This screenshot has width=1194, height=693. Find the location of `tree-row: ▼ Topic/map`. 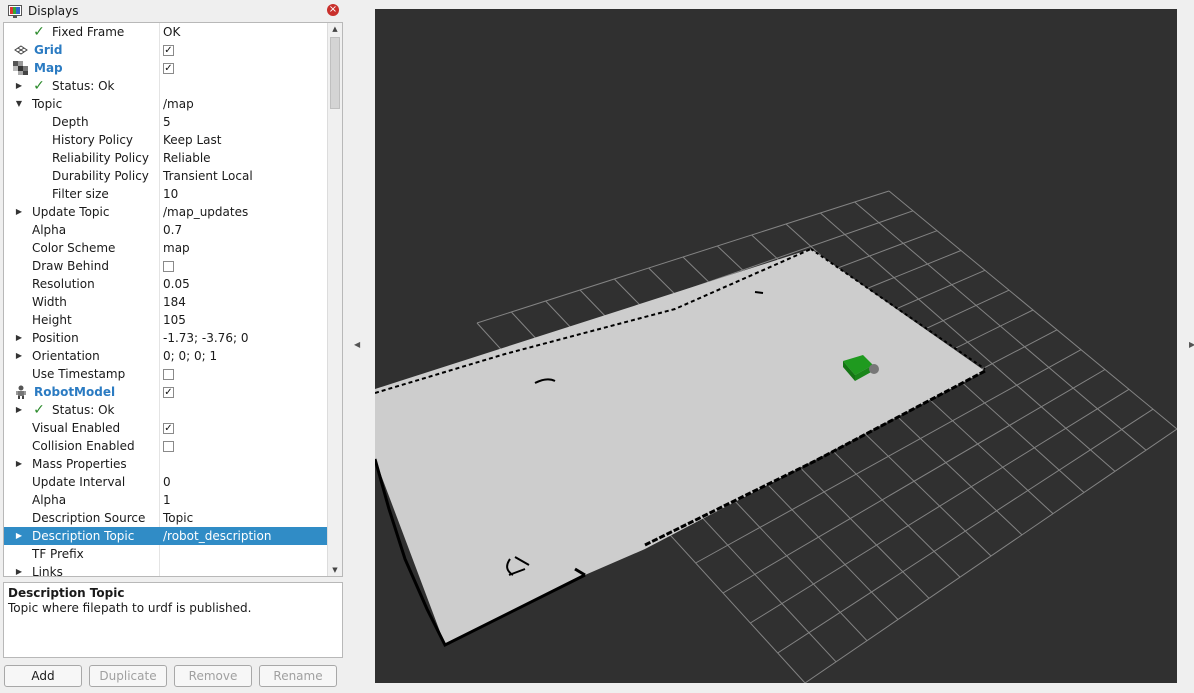

tree-row: ▼ Topic/map is located at coordinates (166, 104).